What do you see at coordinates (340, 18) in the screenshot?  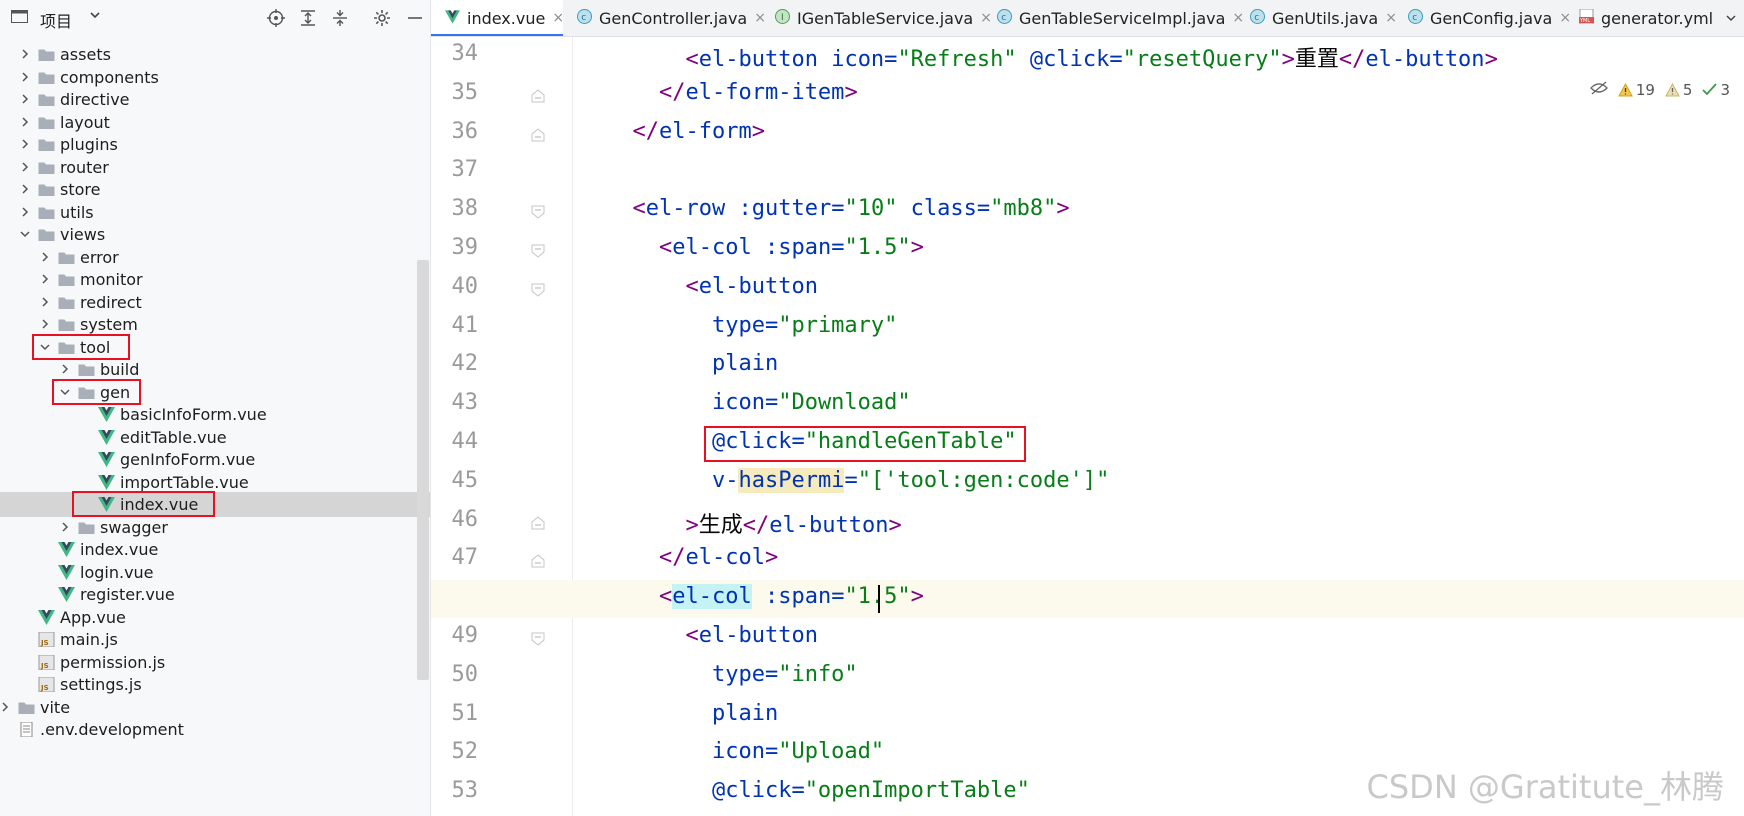 I see `collapse-all-icon` at bounding box center [340, 18].